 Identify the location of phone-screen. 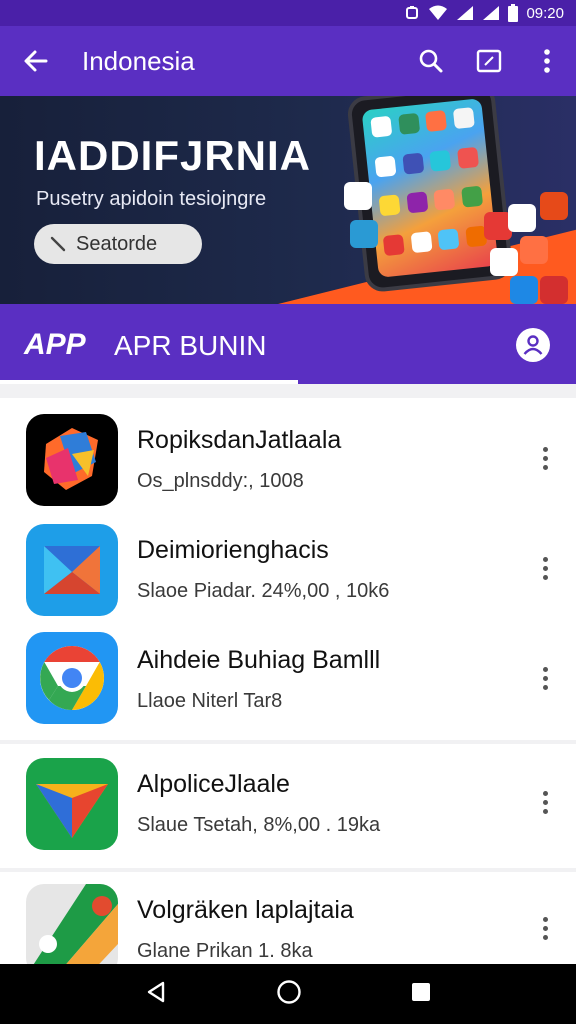
(430, 188).